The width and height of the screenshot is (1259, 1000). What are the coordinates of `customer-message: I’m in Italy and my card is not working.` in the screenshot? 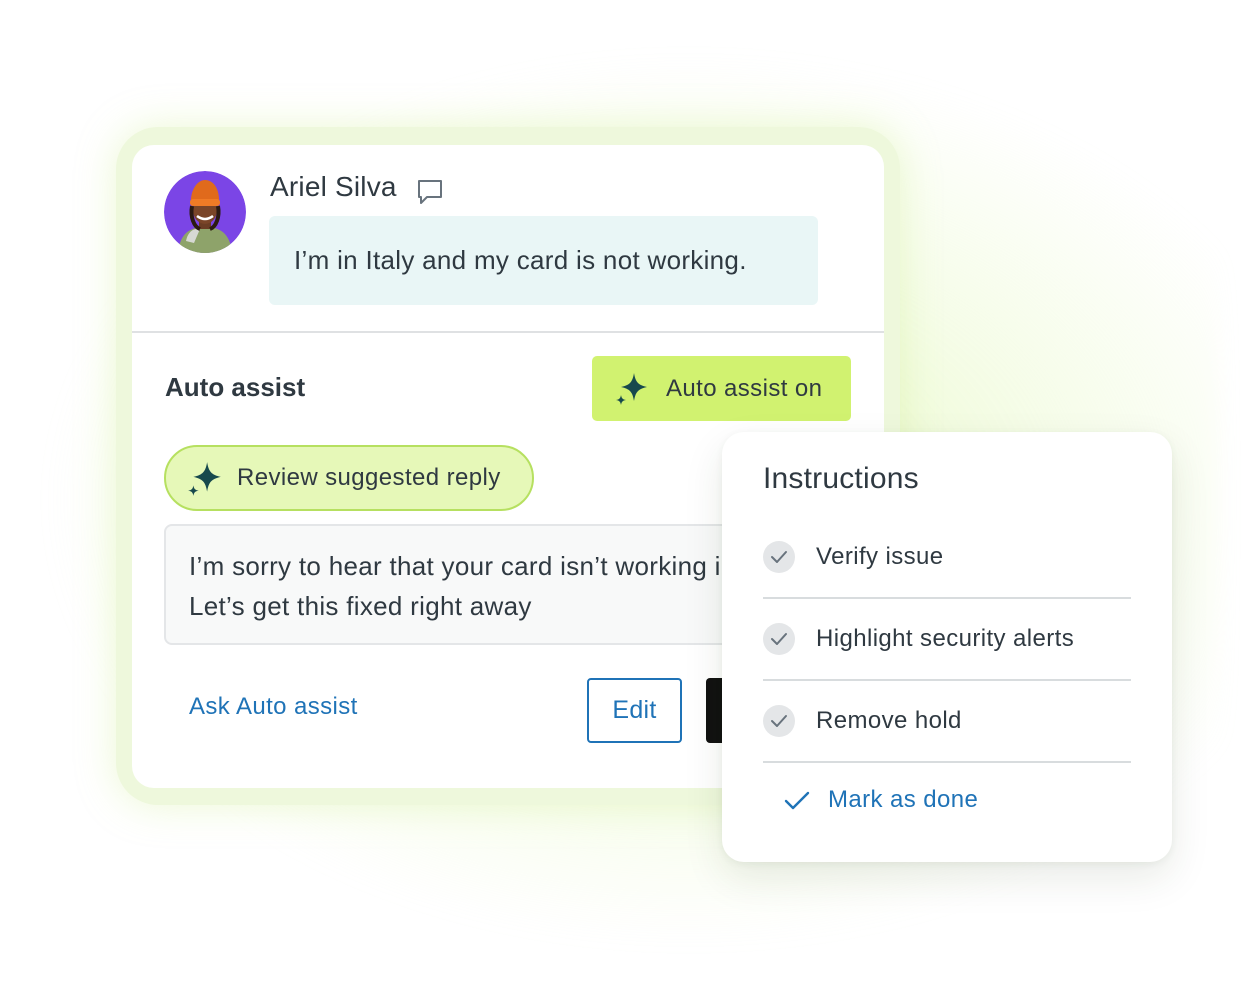 It's located at (543, 260).